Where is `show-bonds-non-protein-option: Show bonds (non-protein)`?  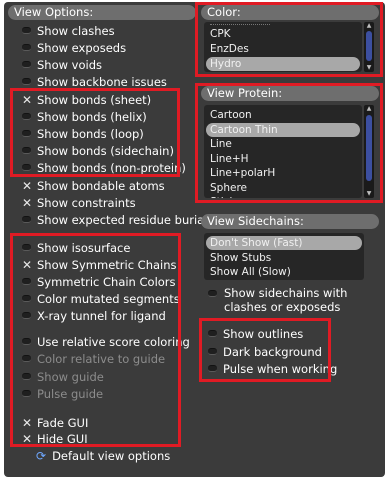 show-bonds-non-protein-option: Show bonds (non-protein) is located at coordinates (104, 167).